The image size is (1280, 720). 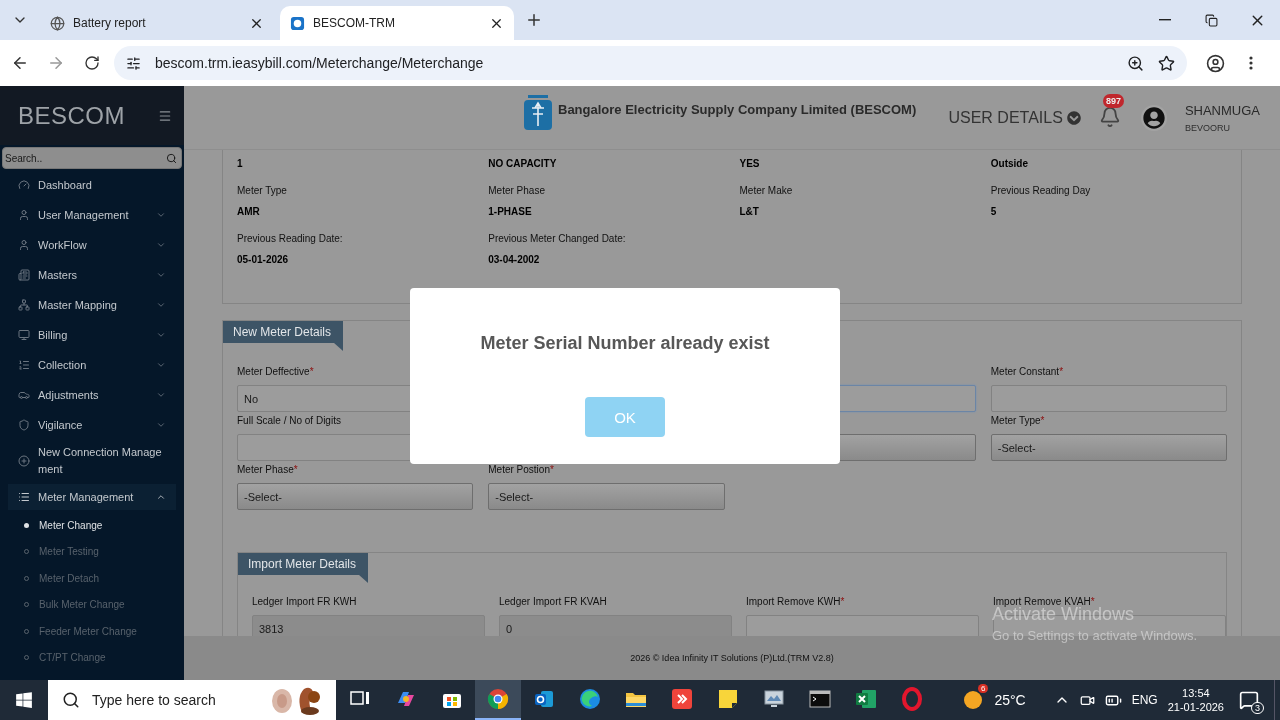 What do you see at coordinates (92, 461) in the screenshot?
I see `sidebar-item: New Connection Management` at bounding box center [92, 461].